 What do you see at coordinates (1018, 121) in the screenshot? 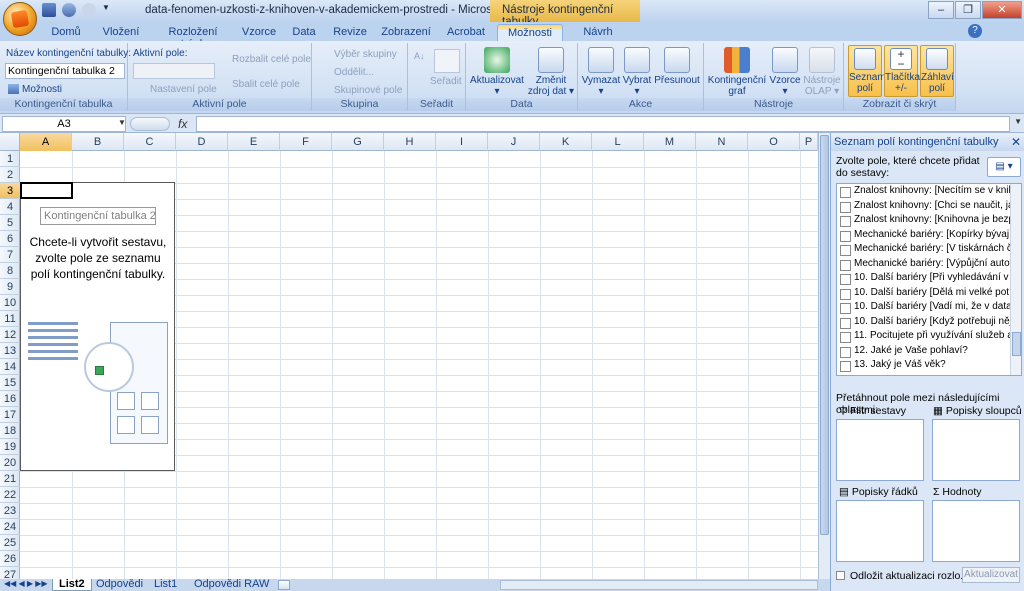
I see `expand-formula-icon: ▼` at bounding box center [1018, 121].